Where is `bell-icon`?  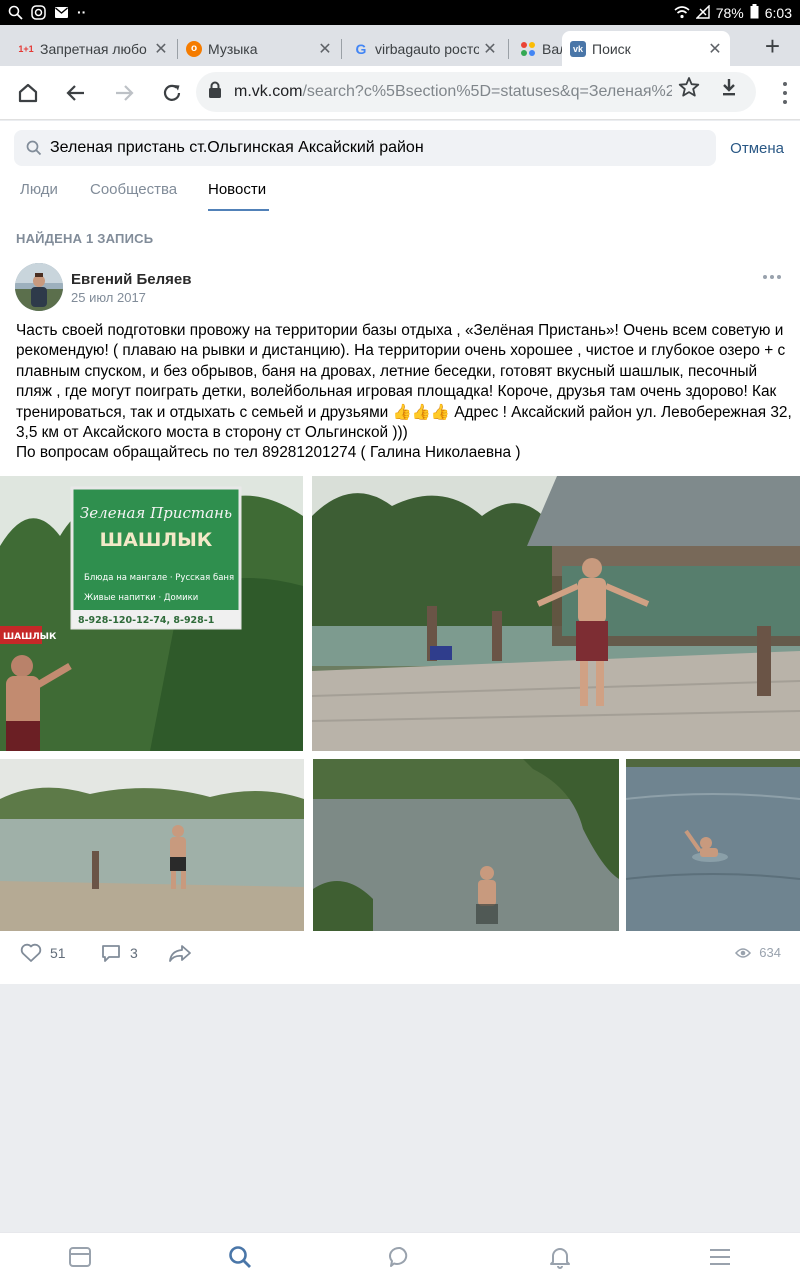
bell-icon is located at coordinates (560, 1258).